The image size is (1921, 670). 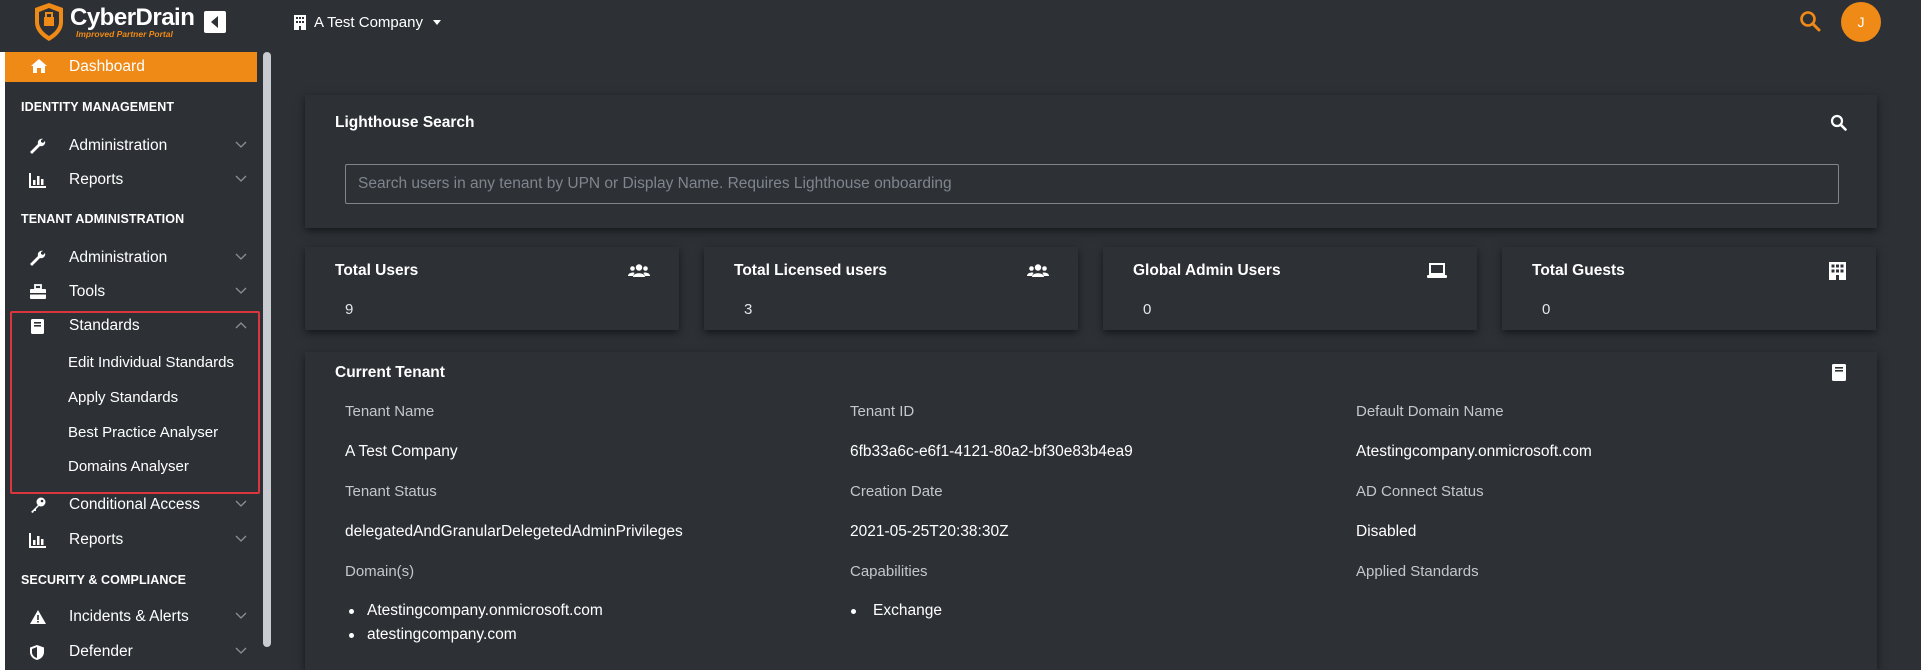 What do you see at coordinates (405, 122) in the screenshot?
I see `lighthouse-search-title: Lighthouse Search` at bounding box center [405, 122].